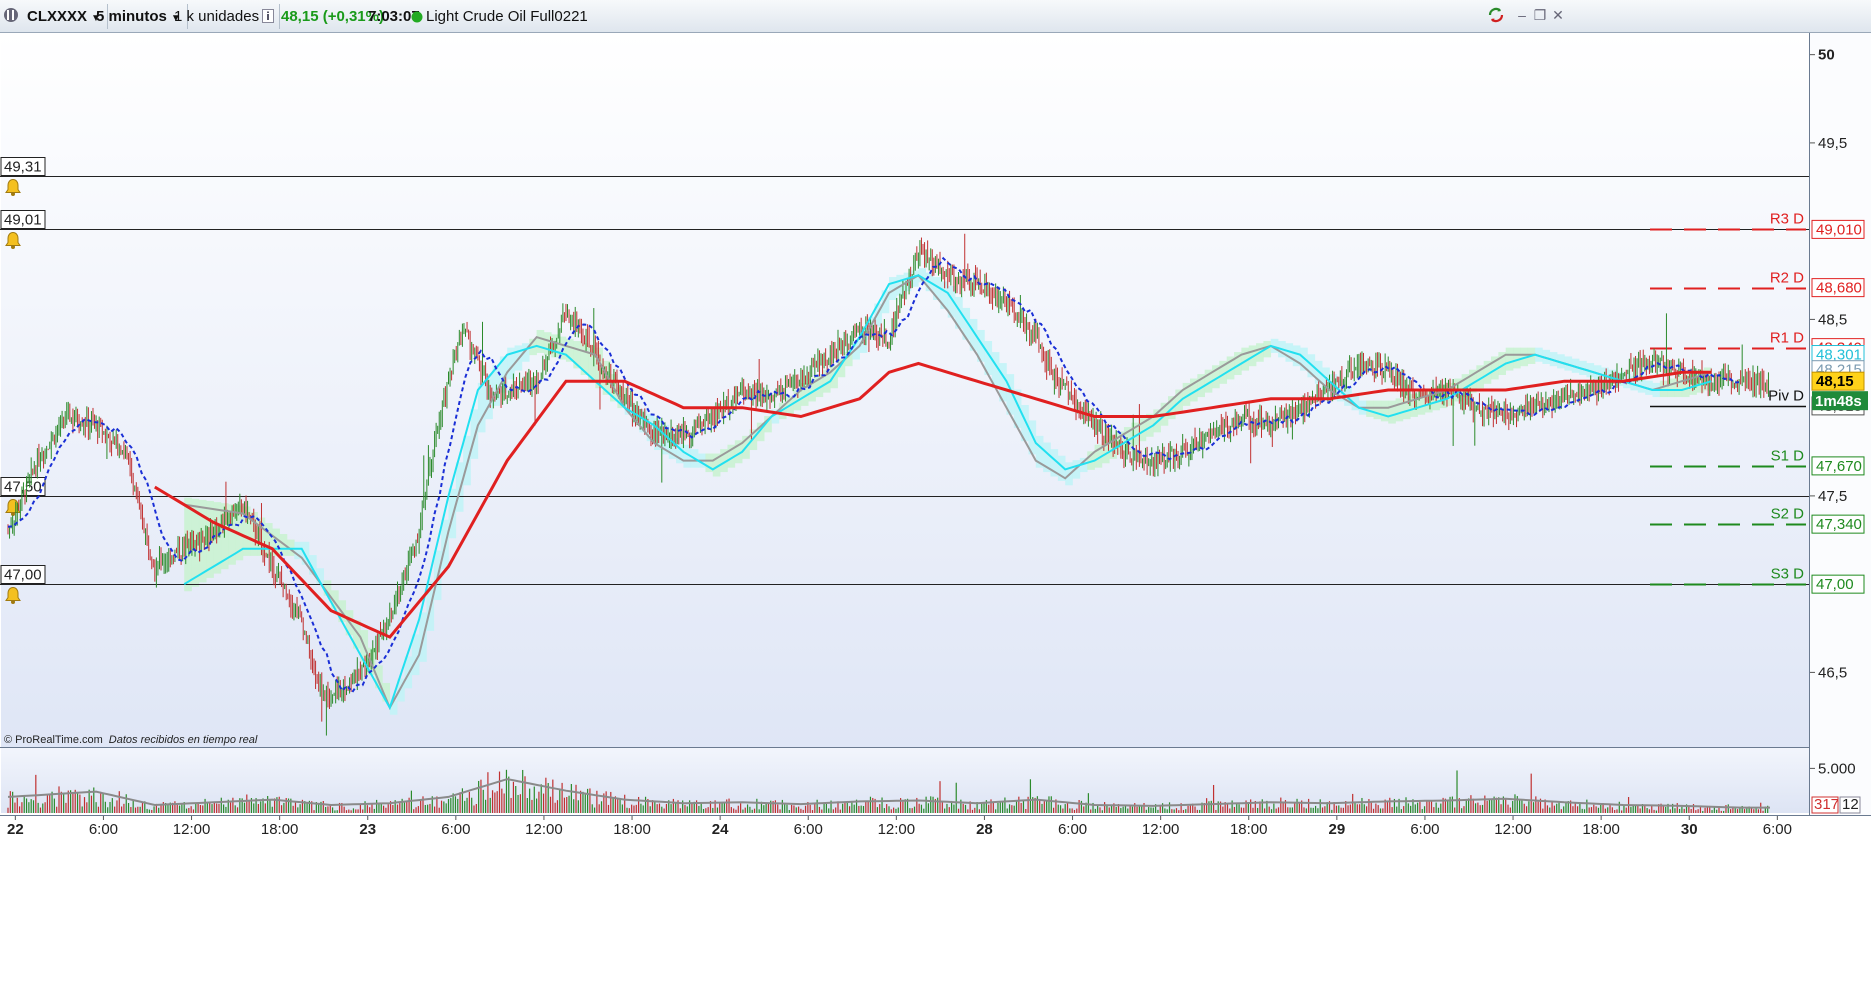  I want to click on y-tick-label: 50, so click(1826, 55).